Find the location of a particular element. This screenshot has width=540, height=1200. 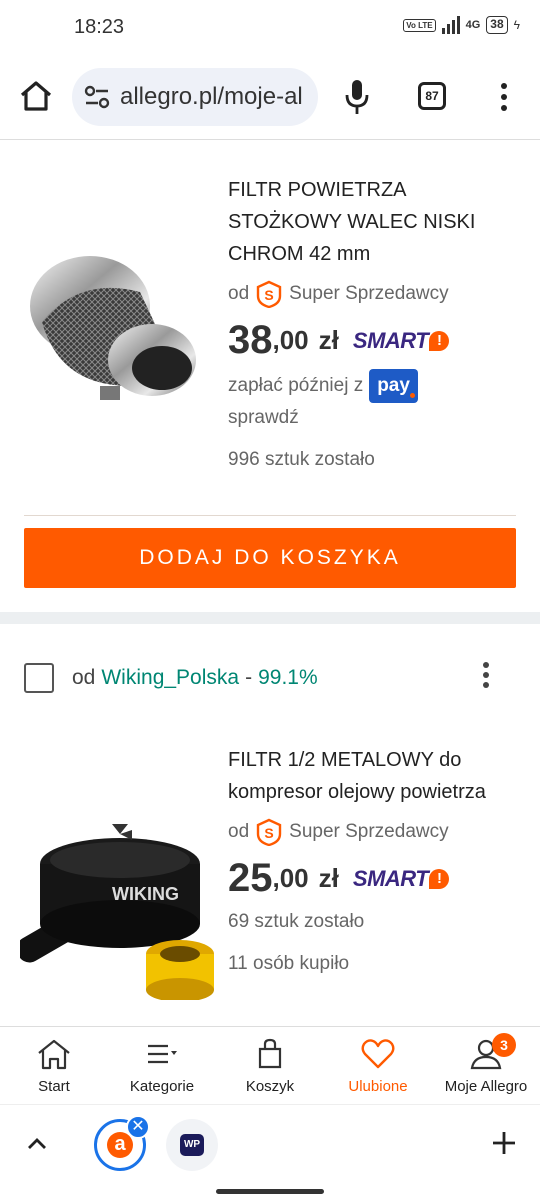

mic-icon is located at coordinates (357, 97).